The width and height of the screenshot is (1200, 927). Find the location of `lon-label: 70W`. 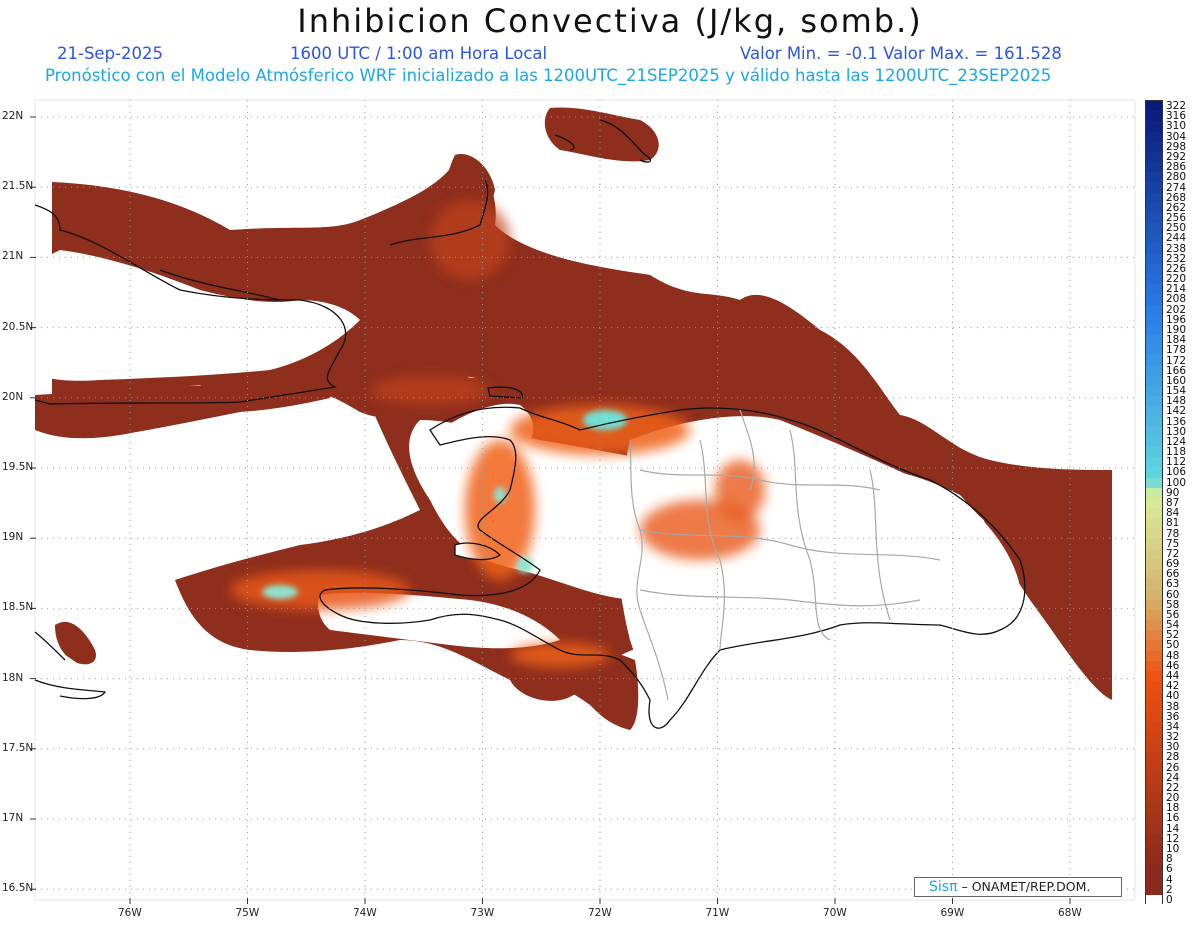

lon-label: 70W is located at coordinates (835, 913).